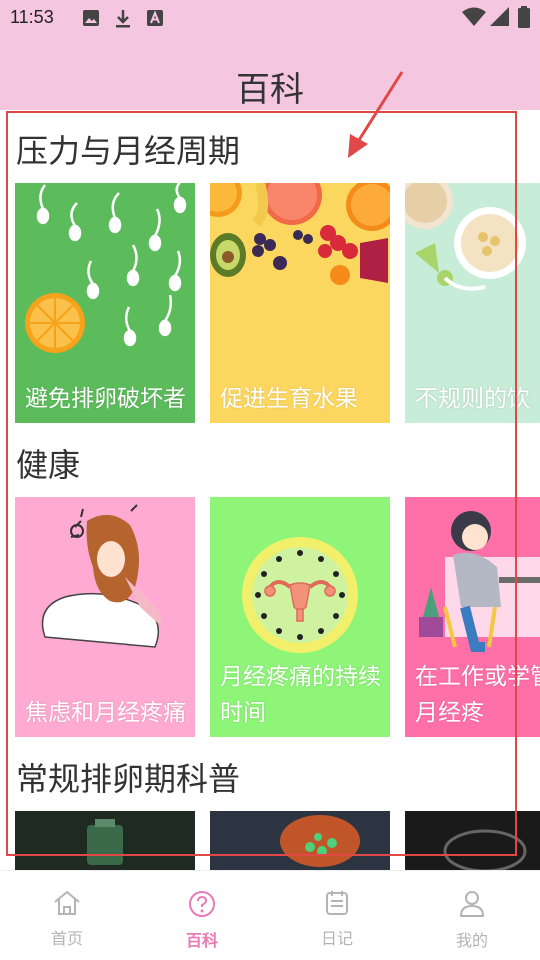 The image size is (540, 960). I want to click on tab-diary: 日记, so click(337, 919).